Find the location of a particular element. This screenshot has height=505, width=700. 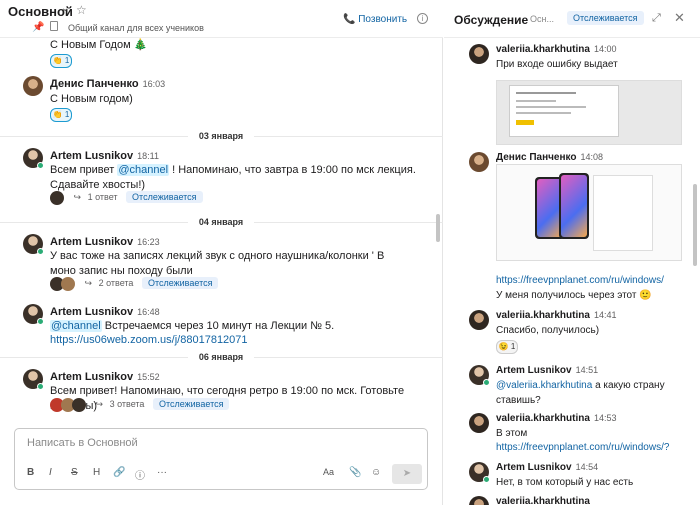

send-button: ➤ is located at coordinates (407, 474).